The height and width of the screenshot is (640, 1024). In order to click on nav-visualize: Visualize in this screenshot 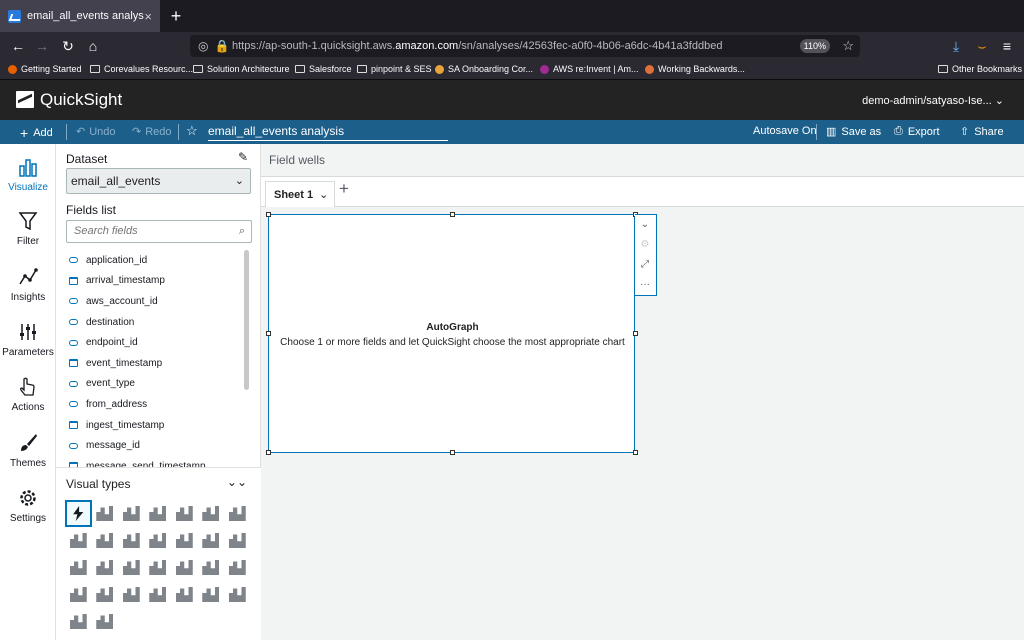, I will do `click(28, 174)`.